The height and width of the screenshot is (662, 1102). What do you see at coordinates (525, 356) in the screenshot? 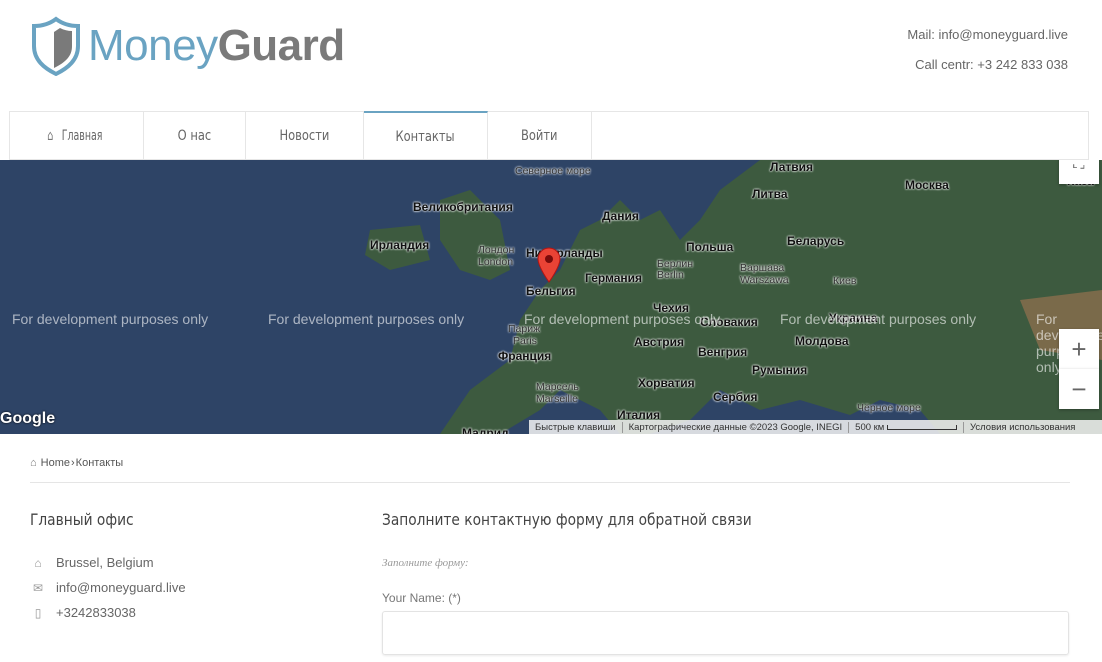
I see `map-label: Франция` at bounding box center [525, 356].